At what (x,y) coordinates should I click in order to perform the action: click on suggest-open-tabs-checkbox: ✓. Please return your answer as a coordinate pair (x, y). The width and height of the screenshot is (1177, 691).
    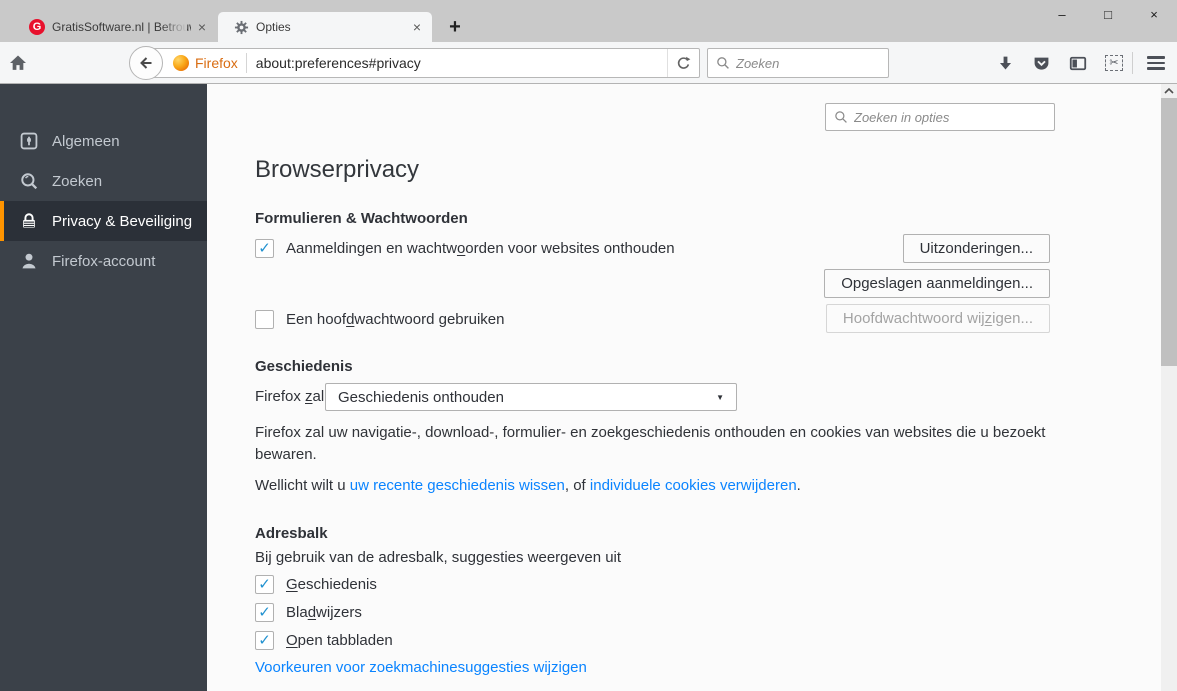
    Looking at the image, I should click on (264, 640).